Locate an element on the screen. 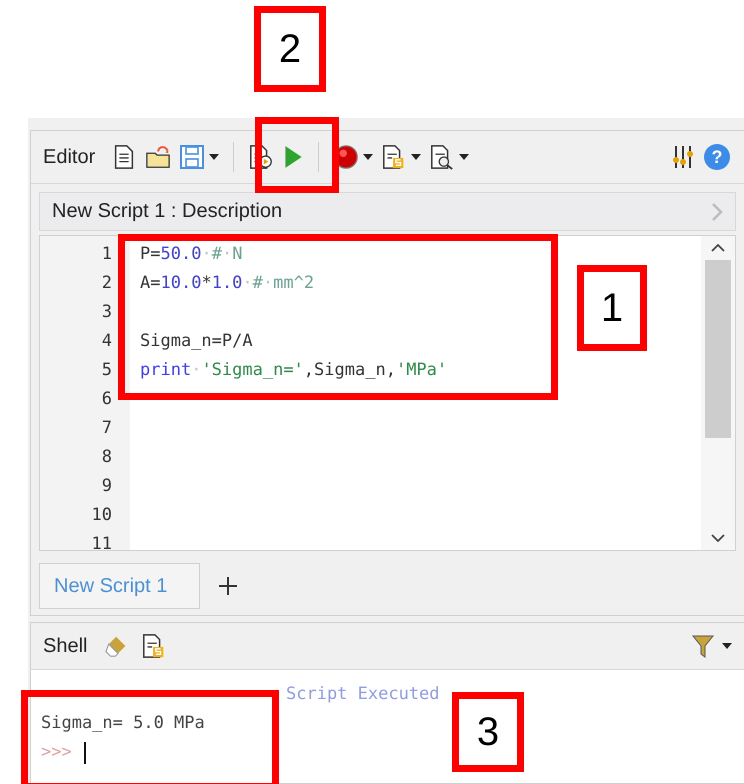  callout-label: 3 is located at coordinates (488, 732).